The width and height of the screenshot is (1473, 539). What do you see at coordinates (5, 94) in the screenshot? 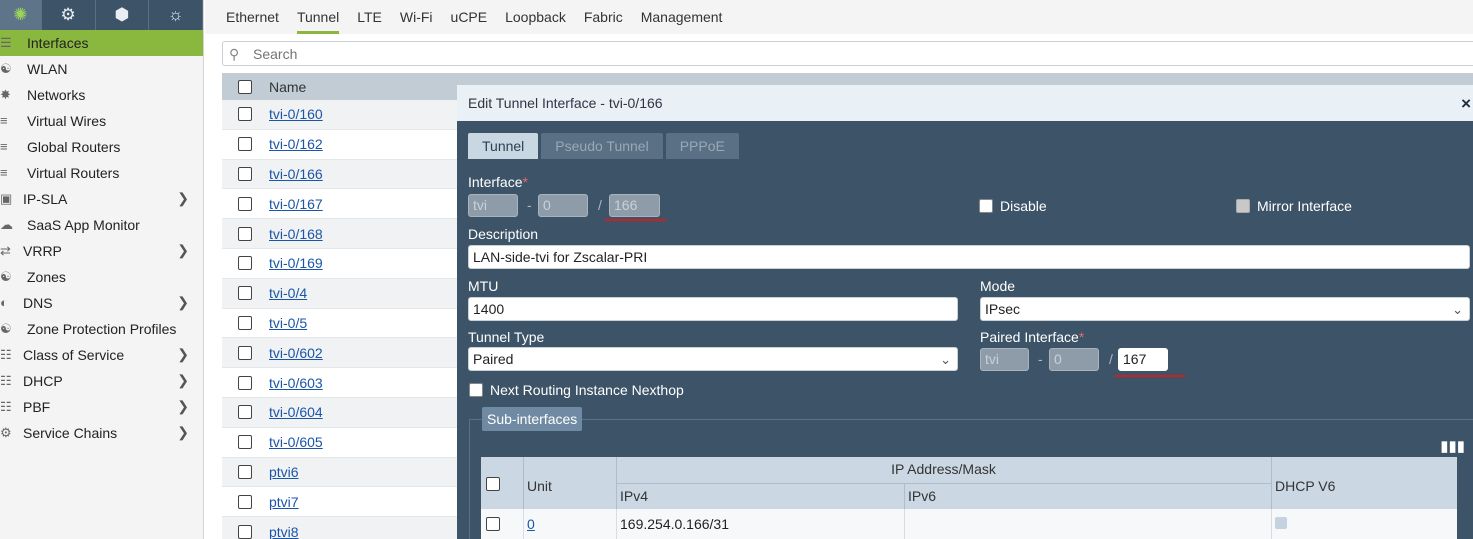
I see `network-icon: ✸` at bounding box center [5, 94].